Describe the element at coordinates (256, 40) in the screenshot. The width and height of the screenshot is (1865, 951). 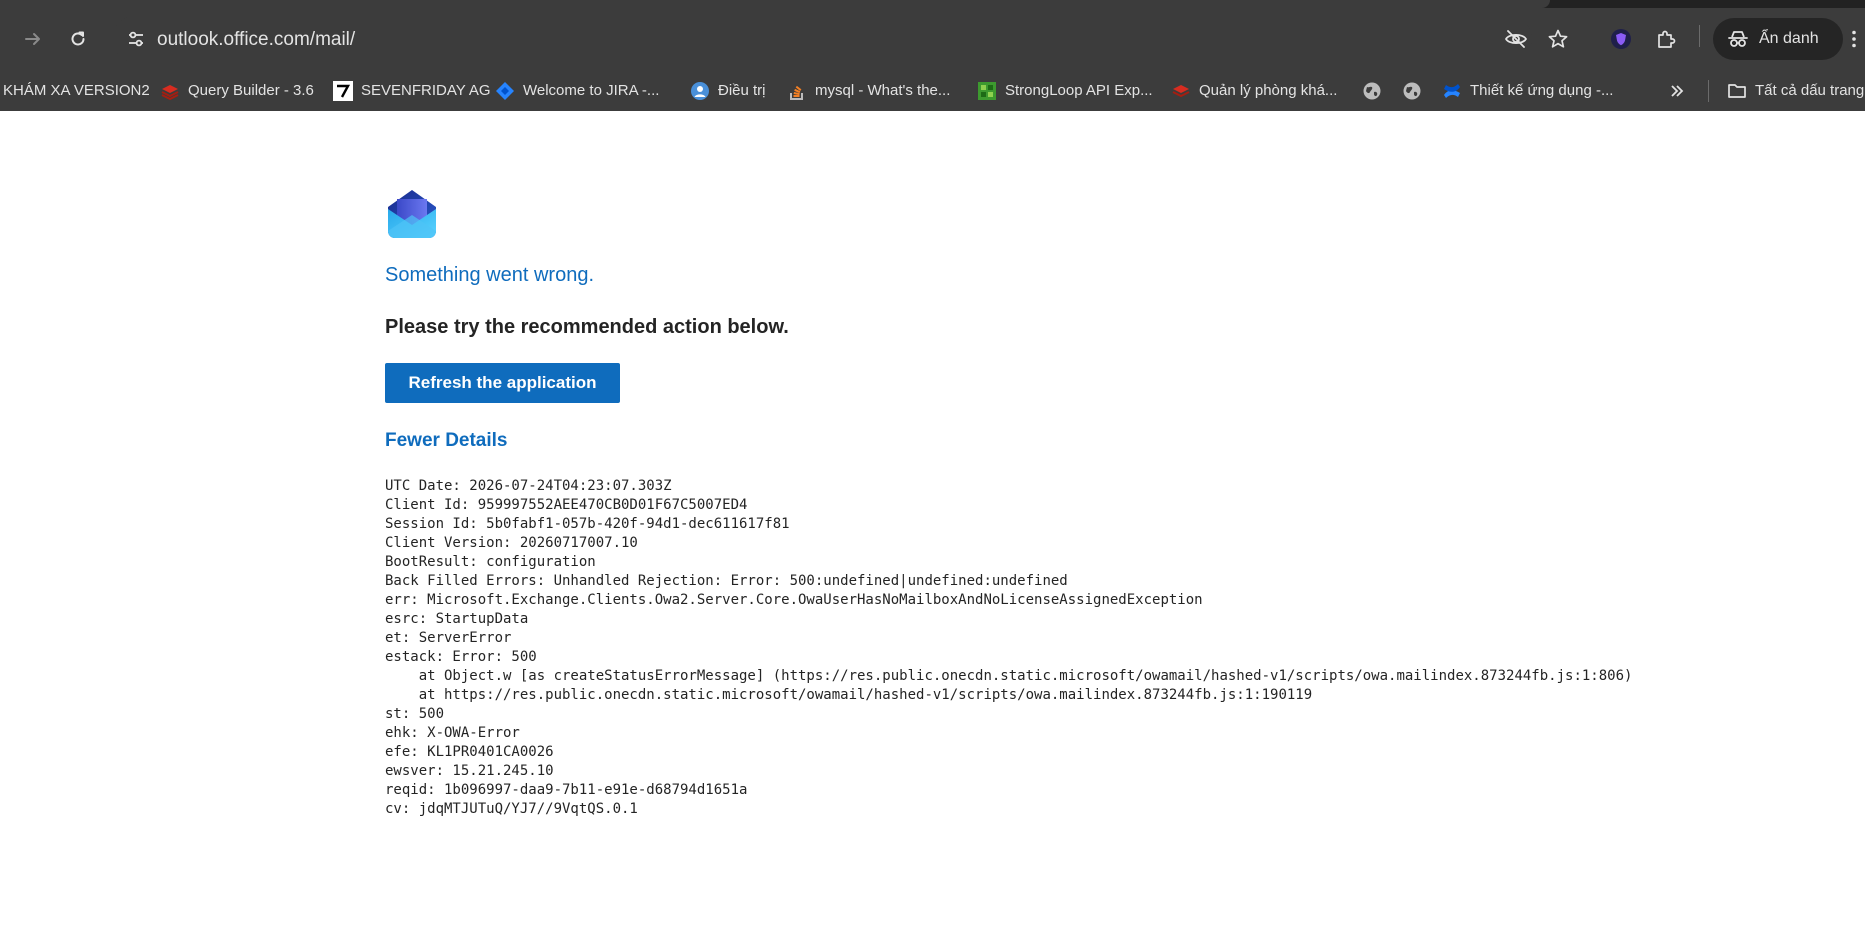
I see `url-text: outlook.office.com/mail/` at that location.